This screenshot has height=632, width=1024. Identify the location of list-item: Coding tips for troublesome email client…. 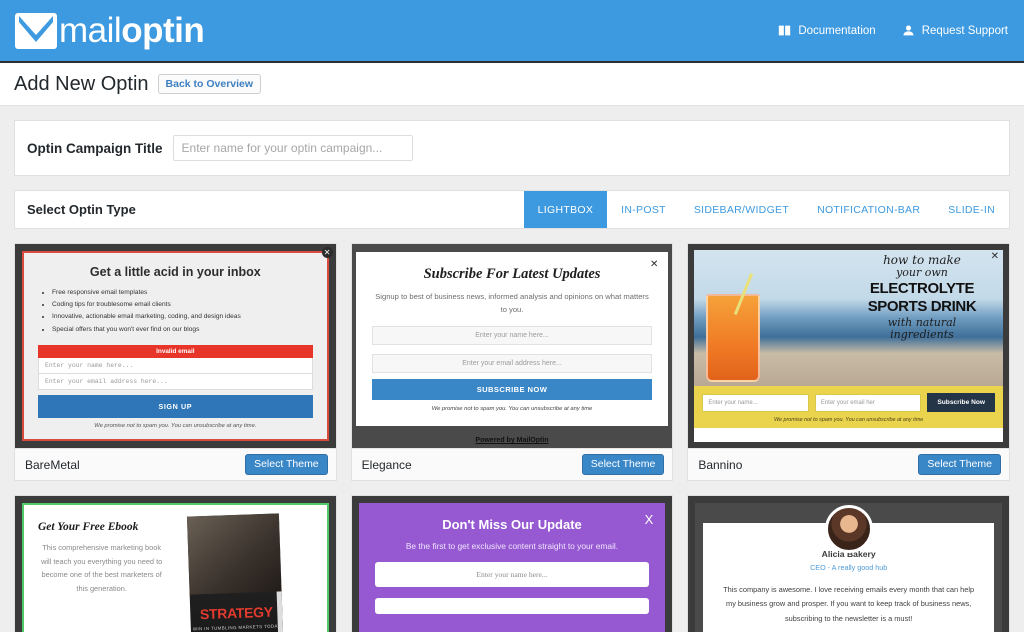
(182, 305).